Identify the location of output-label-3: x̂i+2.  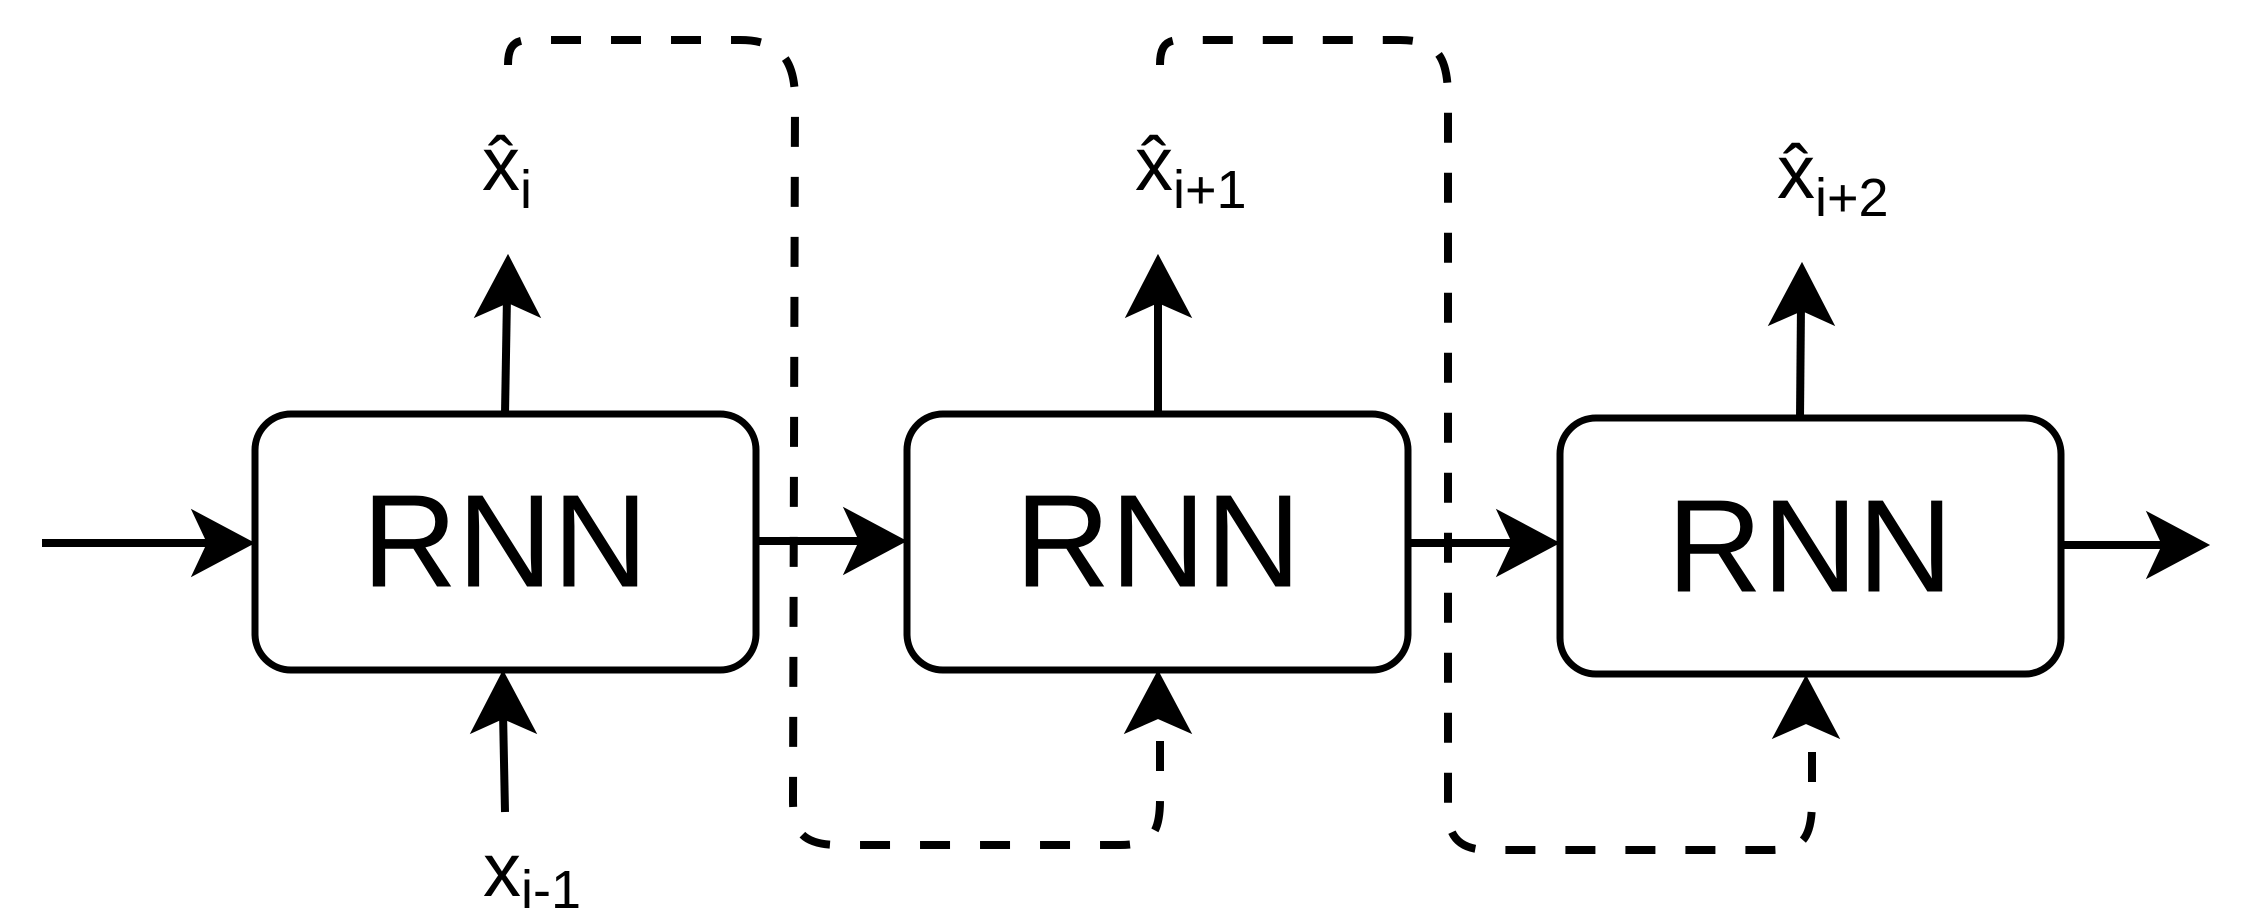
(1833, 179).